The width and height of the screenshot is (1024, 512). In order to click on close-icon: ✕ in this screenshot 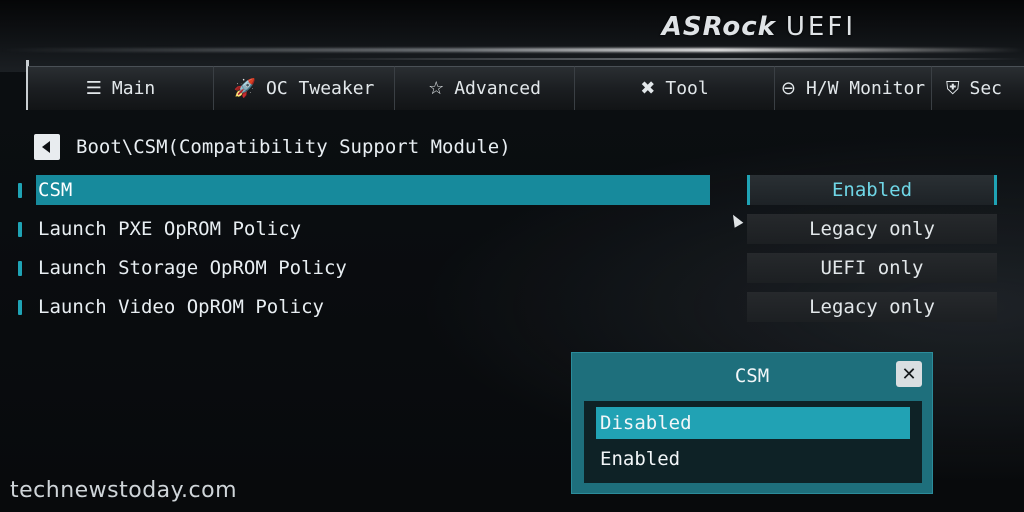, I will do `click(909, 374)`.